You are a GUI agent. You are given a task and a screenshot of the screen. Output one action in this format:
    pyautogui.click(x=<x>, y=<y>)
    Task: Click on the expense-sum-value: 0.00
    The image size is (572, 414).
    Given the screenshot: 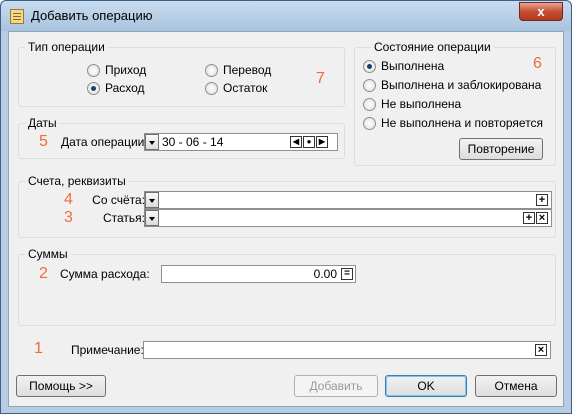 What is the action you would take?
    pyautogui.click(x=325, y=274)
    